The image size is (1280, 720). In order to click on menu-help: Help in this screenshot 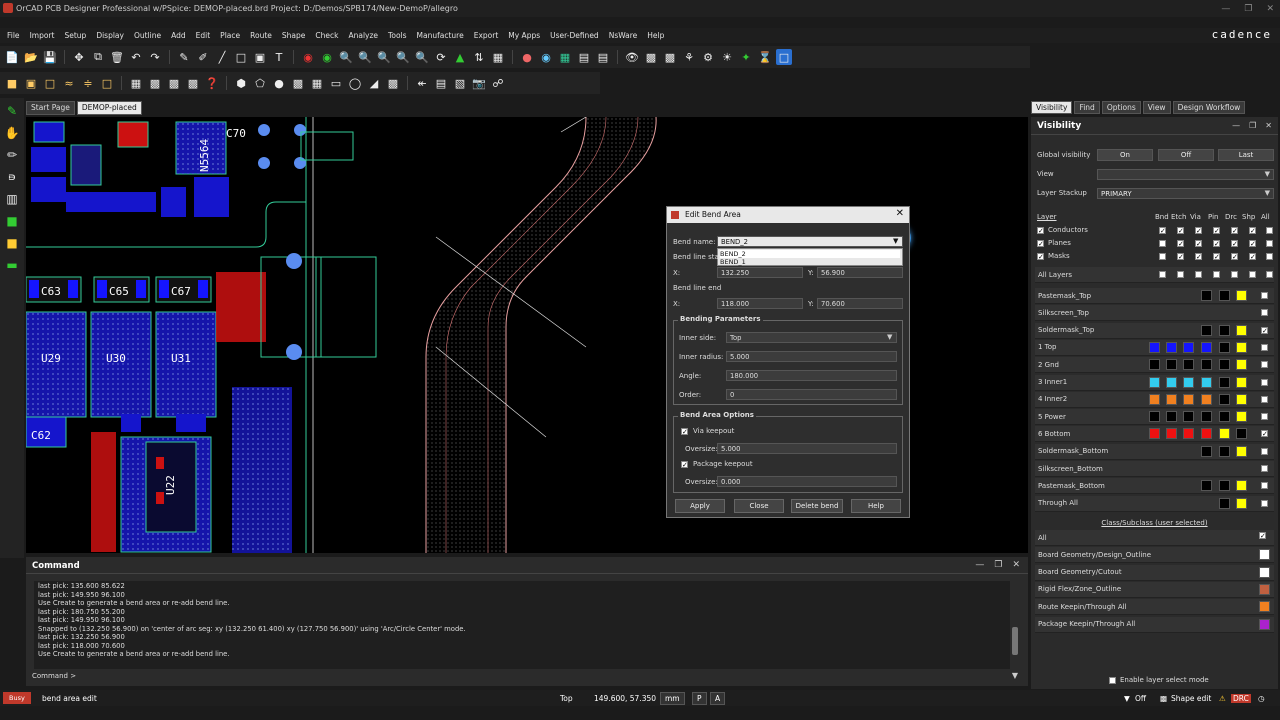, I will do `click(655, 35)`.